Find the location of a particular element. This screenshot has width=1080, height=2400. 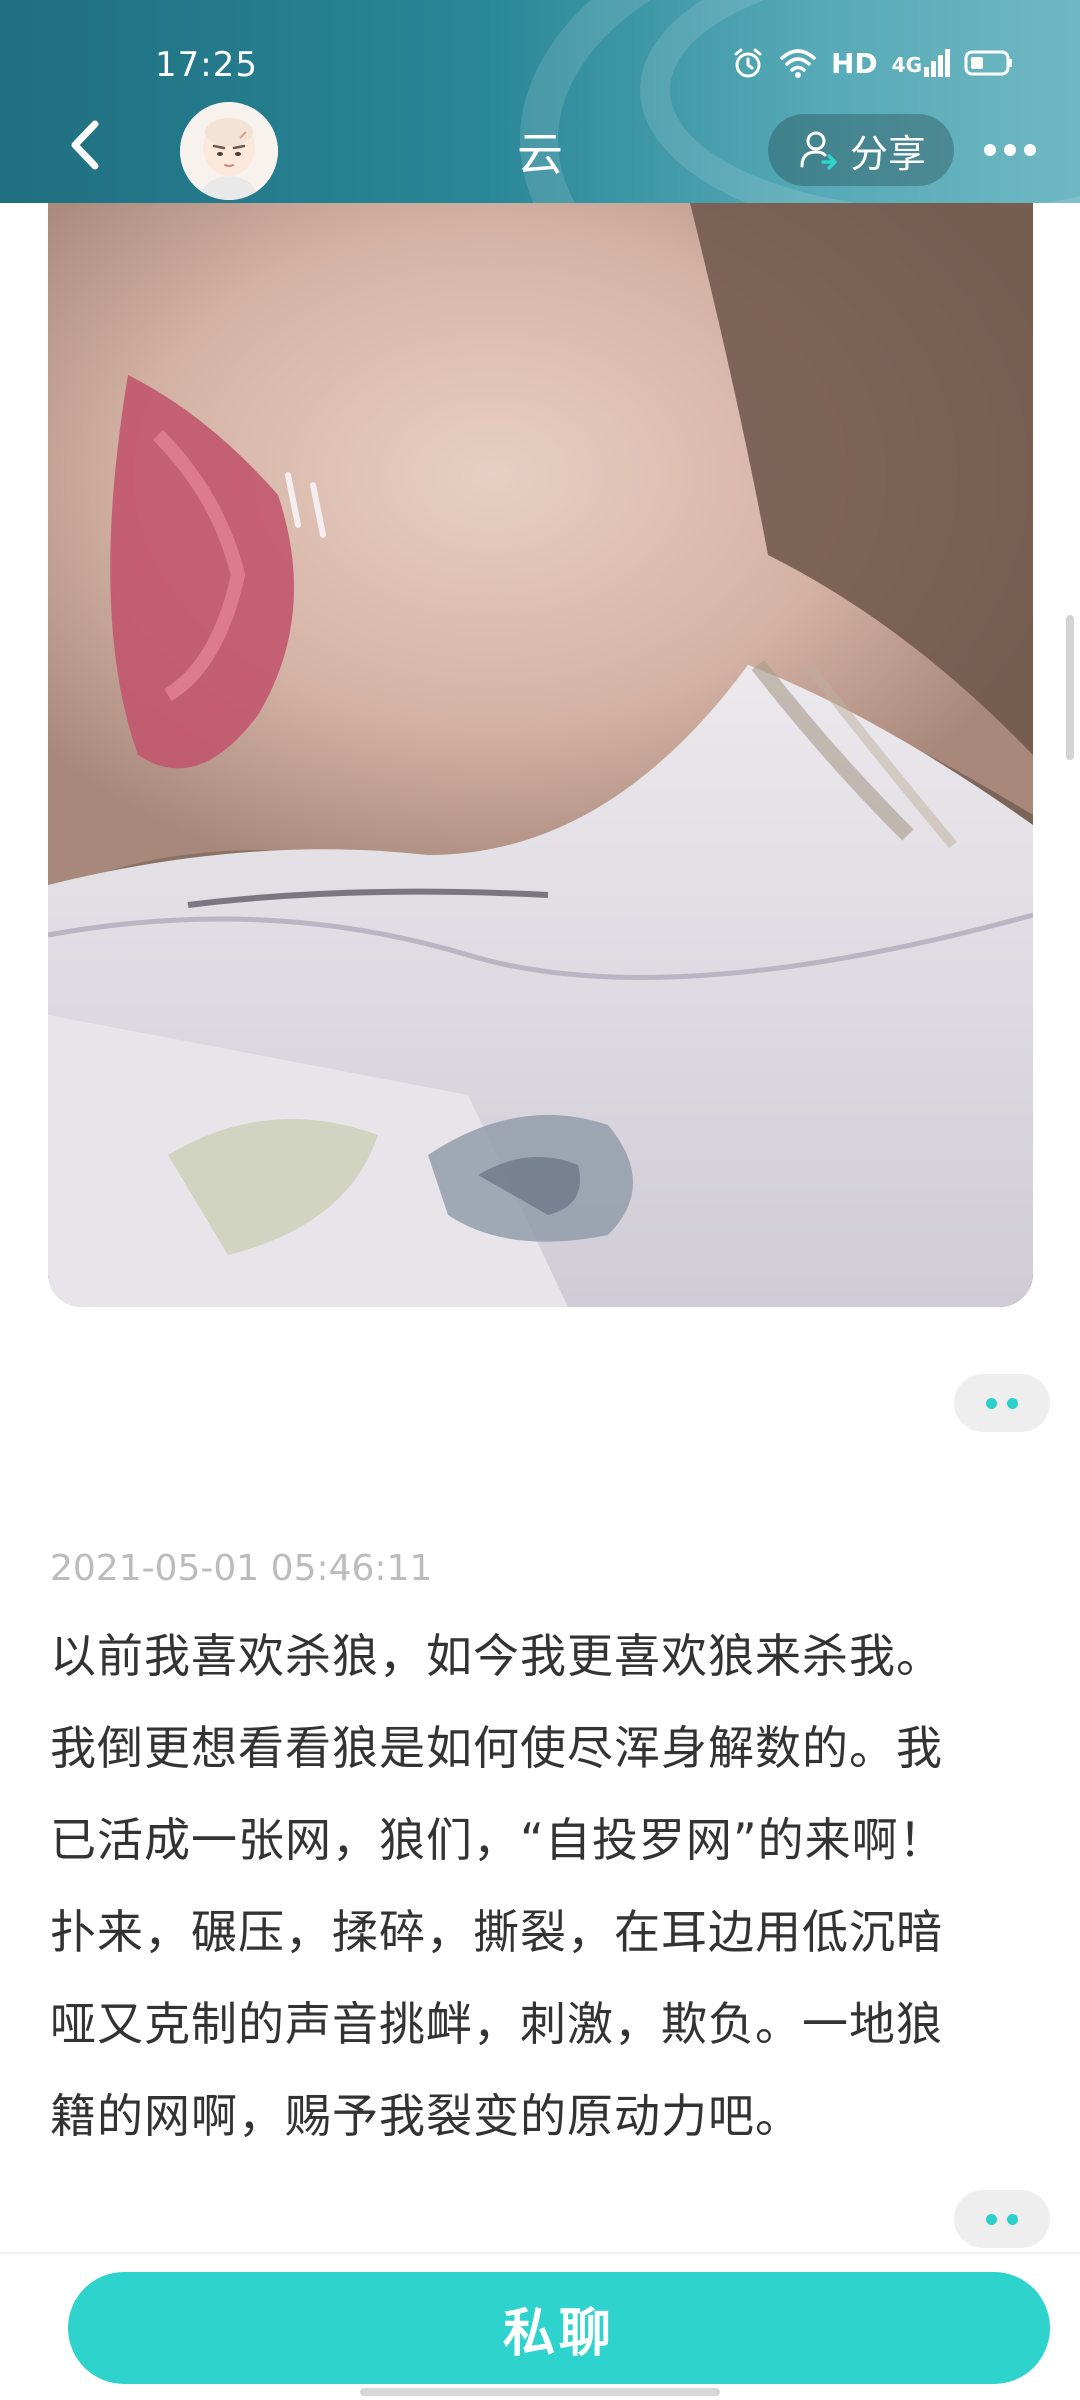

status-time: 17:25 is located at coordinates (206, 65).